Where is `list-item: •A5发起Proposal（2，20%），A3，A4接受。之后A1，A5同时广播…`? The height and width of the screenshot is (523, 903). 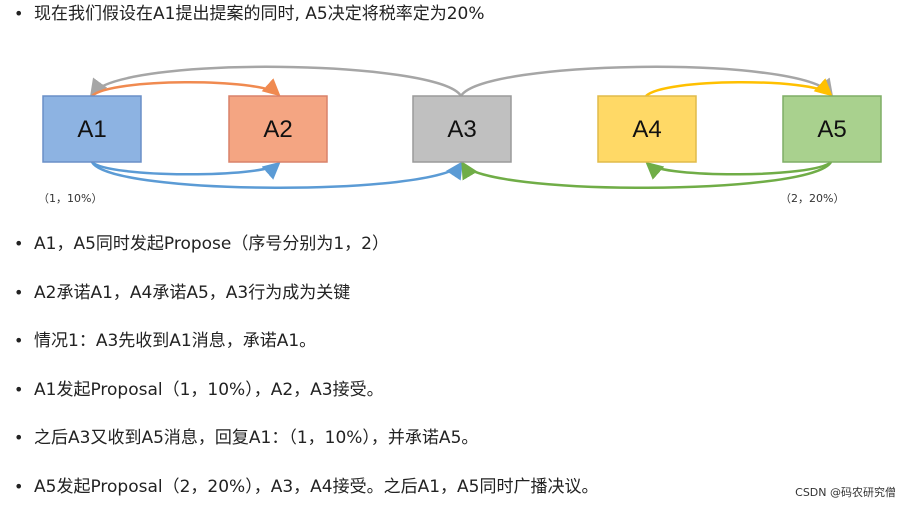
list-item: •A5发起Proposal（2，20%），A3，A4接受。之后A1，A5同时广播… is located at coordinates (306, 499).